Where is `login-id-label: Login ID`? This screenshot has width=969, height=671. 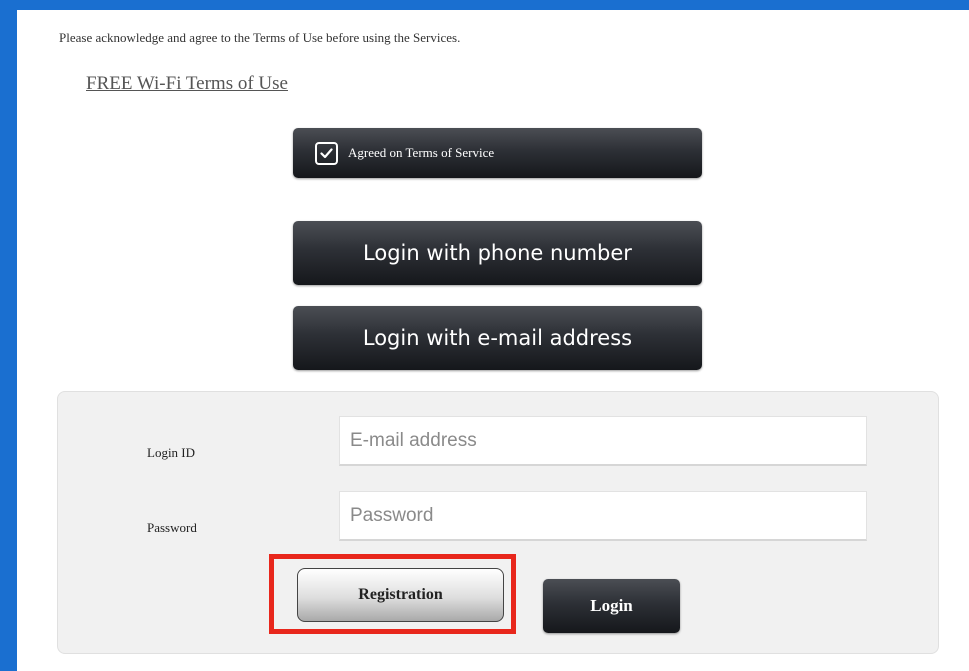 login-id-label: Login ID is located at coordinates (171, 452).